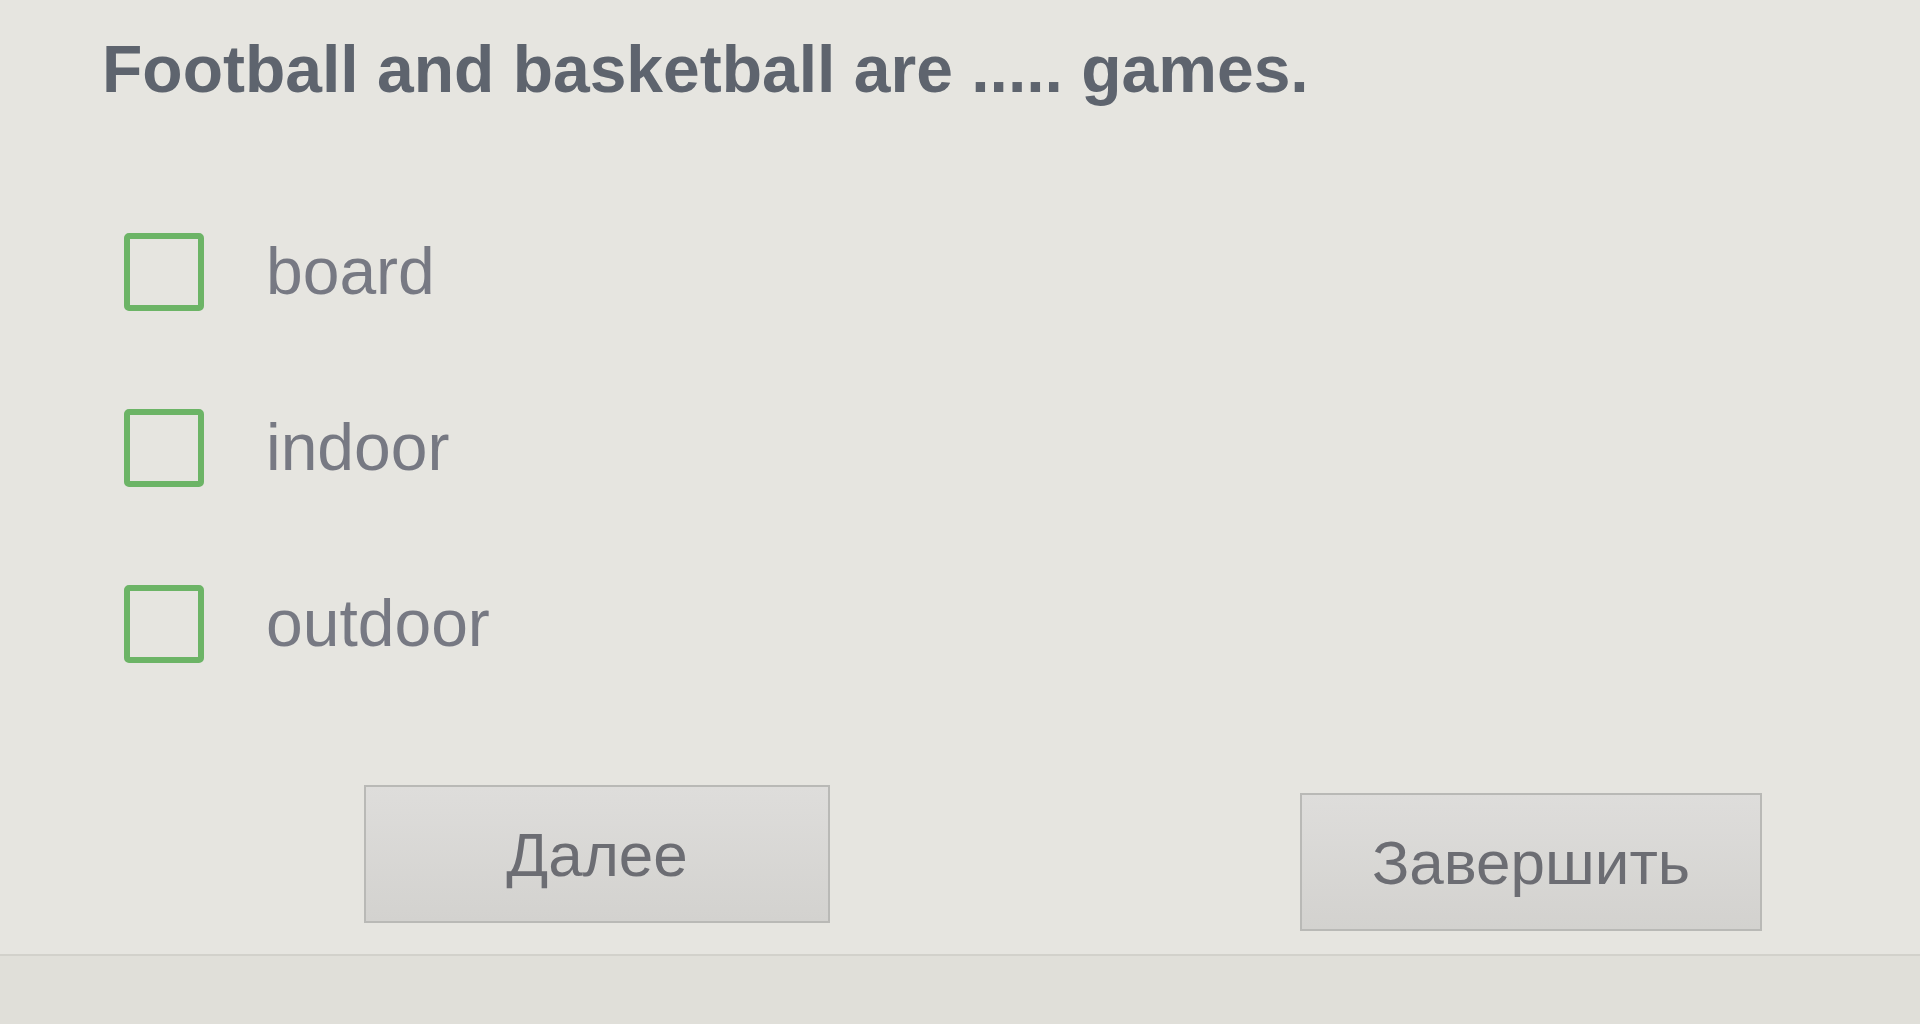  What do you see at coordinates (358, 448) in the screenshot?
I see `option-label: indoor` at bounding box center [358, 448].